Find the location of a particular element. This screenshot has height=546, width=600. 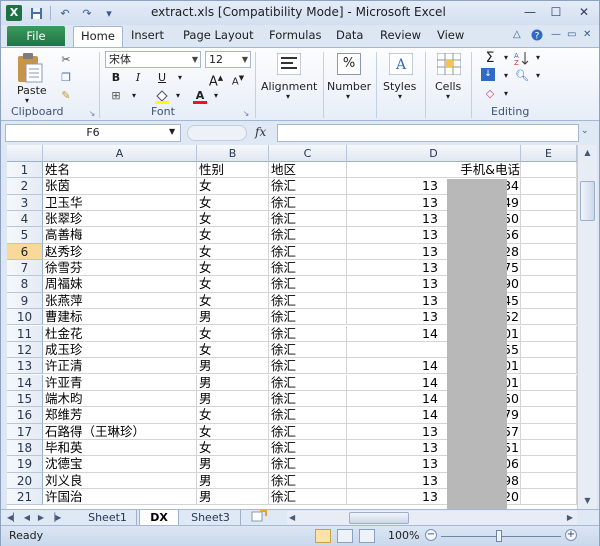

copy-icon: ❐ is located at coordinates (66, 78).